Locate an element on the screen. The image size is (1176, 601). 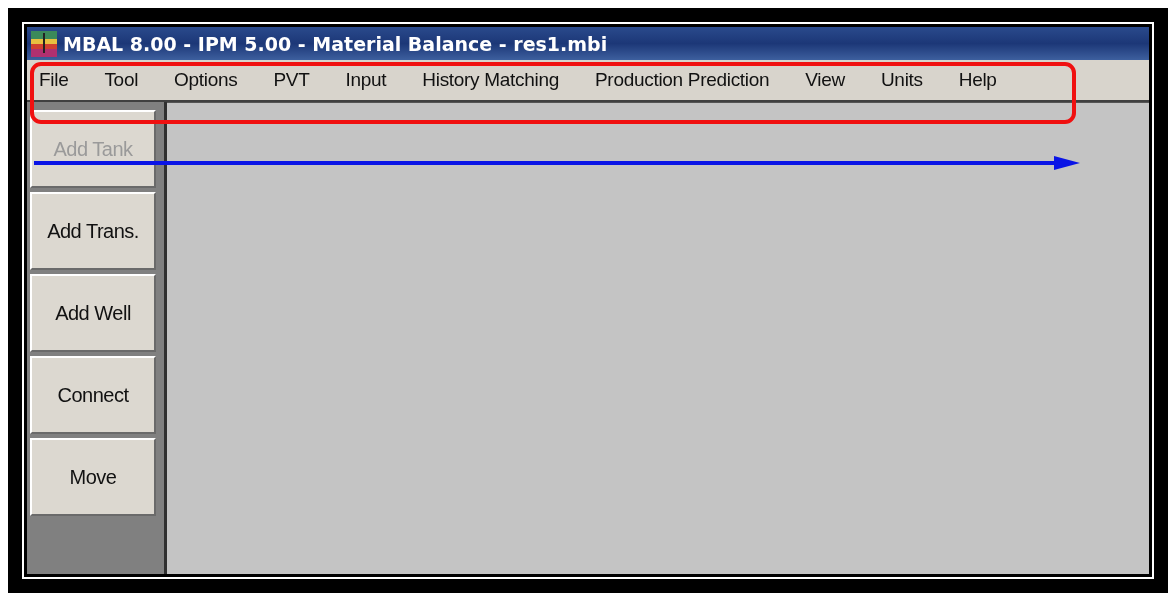
menu-item: Production Prediction is located at coordinates (689, 80).